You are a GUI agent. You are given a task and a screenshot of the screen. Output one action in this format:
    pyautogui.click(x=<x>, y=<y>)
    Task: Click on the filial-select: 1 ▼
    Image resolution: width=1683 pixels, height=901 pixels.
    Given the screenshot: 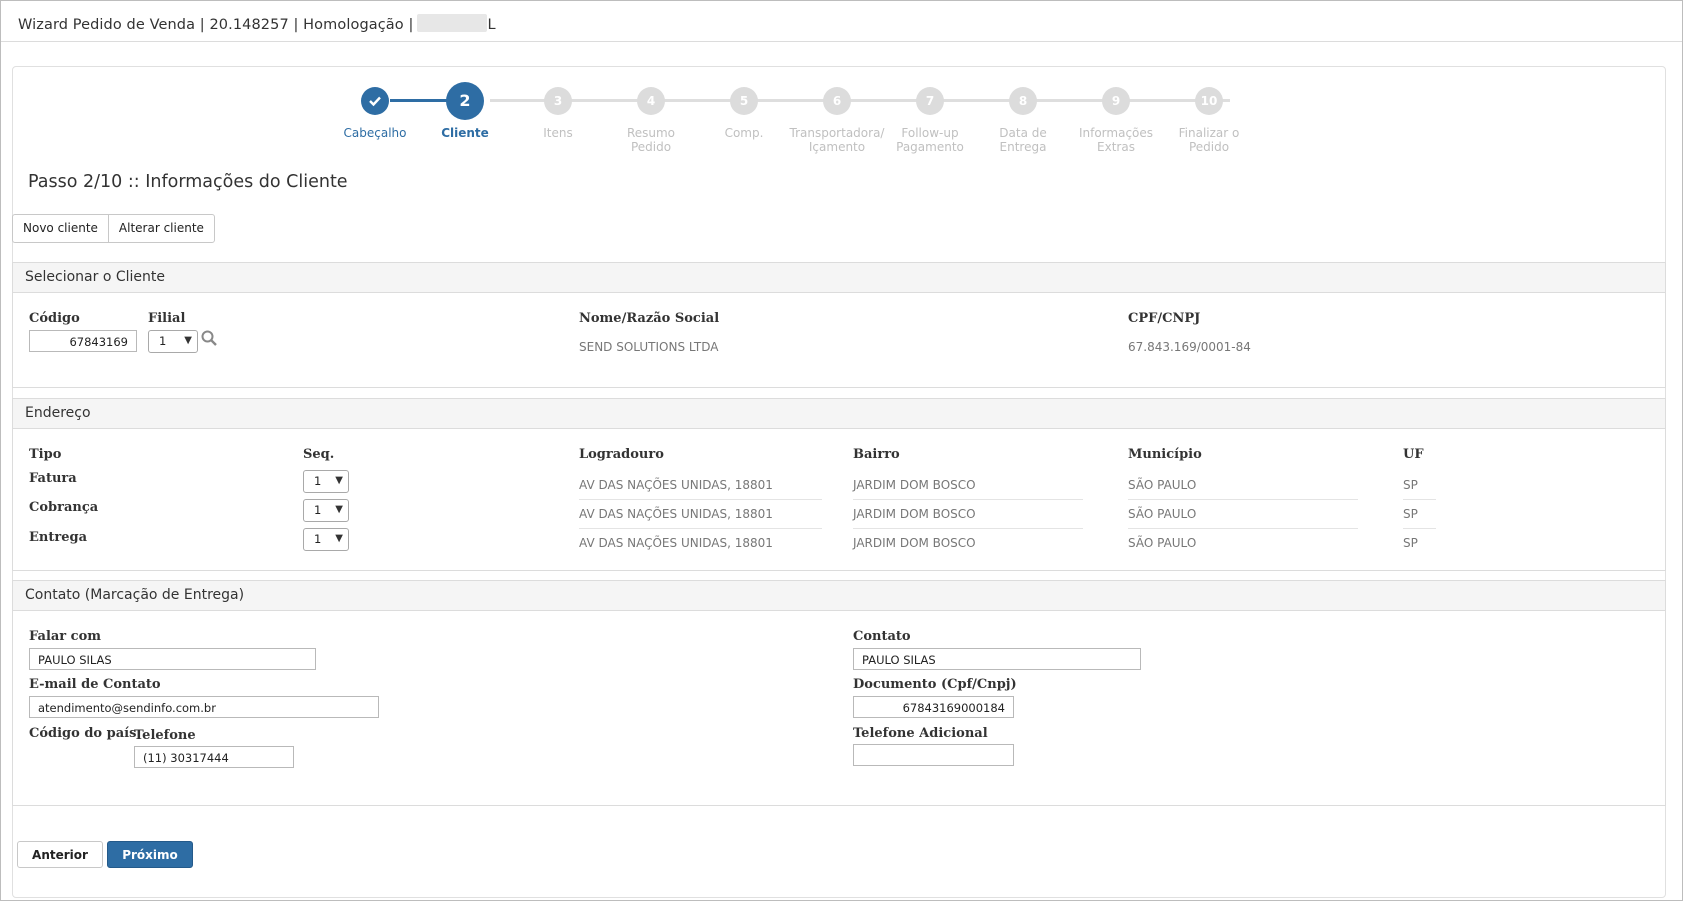 What is the action you would take?
    pyautogui.click(x=173, y=341)
    